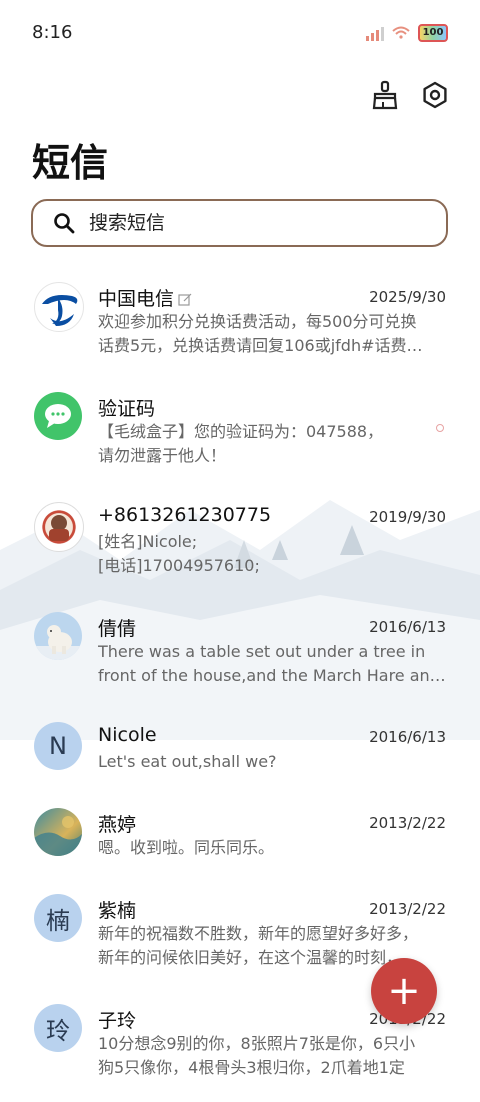  What do you see at coordinates (179, 565) in the screenshot?
I see `preview-line: [电话]17004957610;` at bounding box center [179, 565].